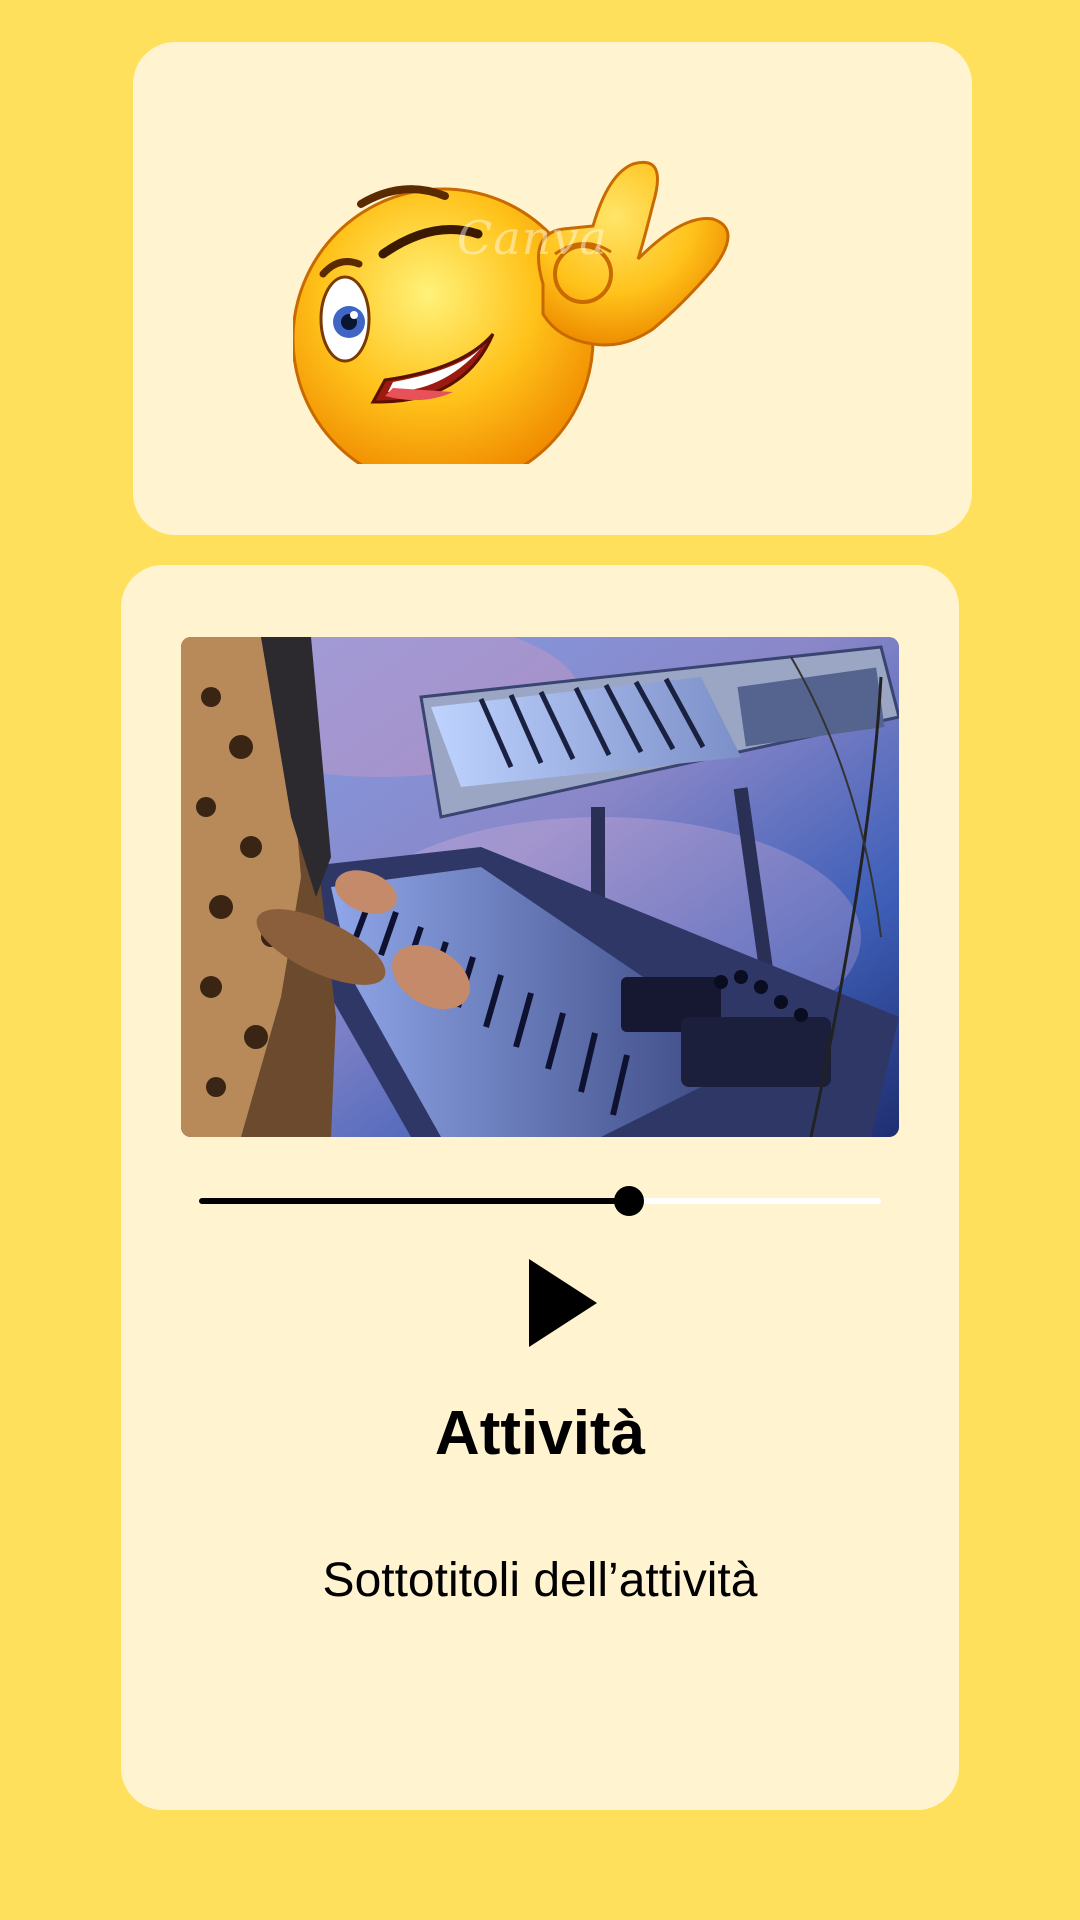 This screenshot has width=1080, height=1920. What do you see at coordinates (532, 312) in the screenshot?
I see `winking-ok-hand-emoji-icon` at bounding box center [532, 312].